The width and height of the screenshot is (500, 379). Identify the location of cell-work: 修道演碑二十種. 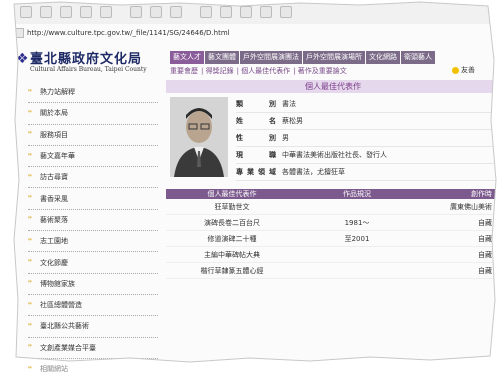
(232, 238).